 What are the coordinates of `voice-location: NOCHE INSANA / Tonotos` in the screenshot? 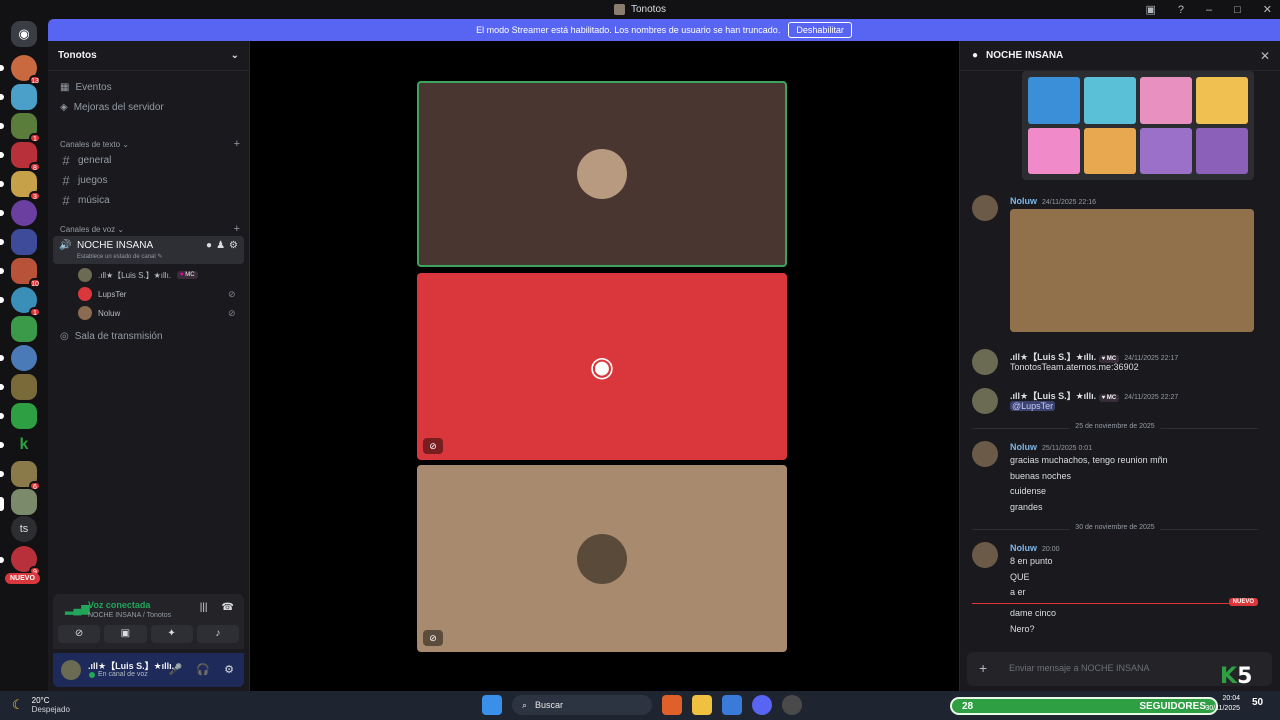 It's located at (129, 615).